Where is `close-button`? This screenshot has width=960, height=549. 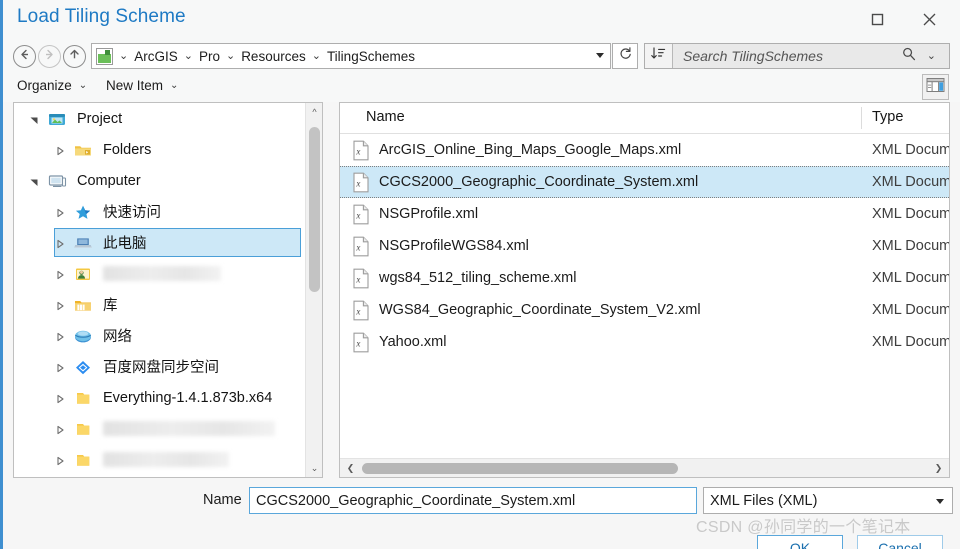
close-button is located at coordinates (929, 19).